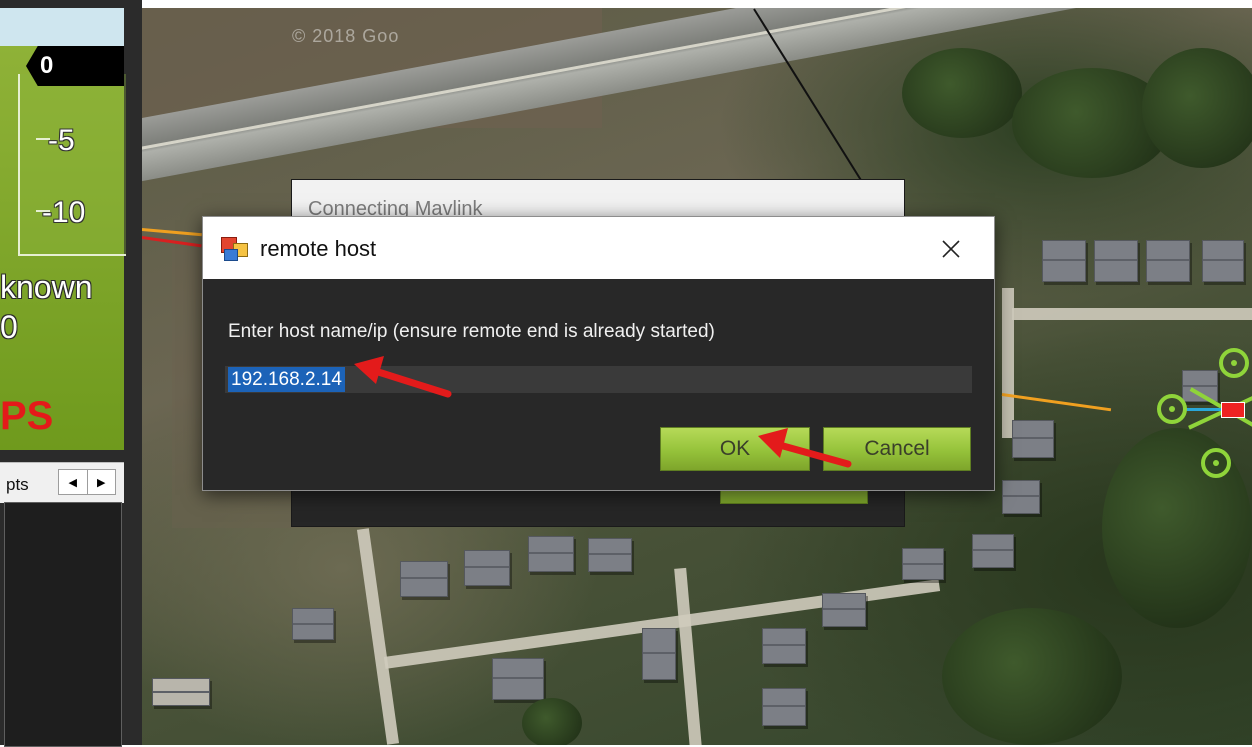 Image resolution: width=1252 pixels, height=747 pixels. I want to click on left-panel: -5 -10 0 known 0 PS pts ◀ ▶, so click(71, 373).